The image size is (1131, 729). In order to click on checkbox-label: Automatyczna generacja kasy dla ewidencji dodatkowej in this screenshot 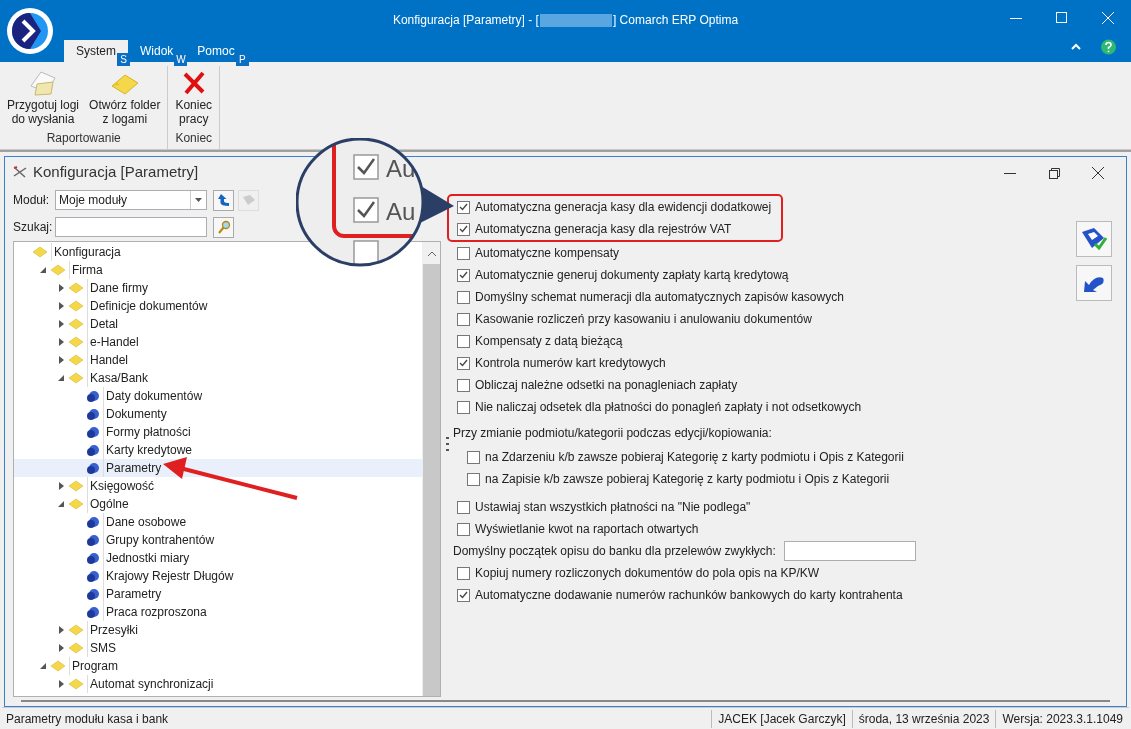, I will do `click(623, 207)`.